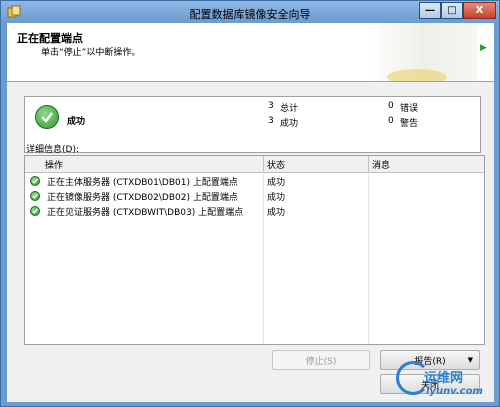 The height and width of the screenshot is (407, 500). I want to click on summary-panel: 成功 3 总计 3 成功 0 错误 0 警告, so click(252, 124).